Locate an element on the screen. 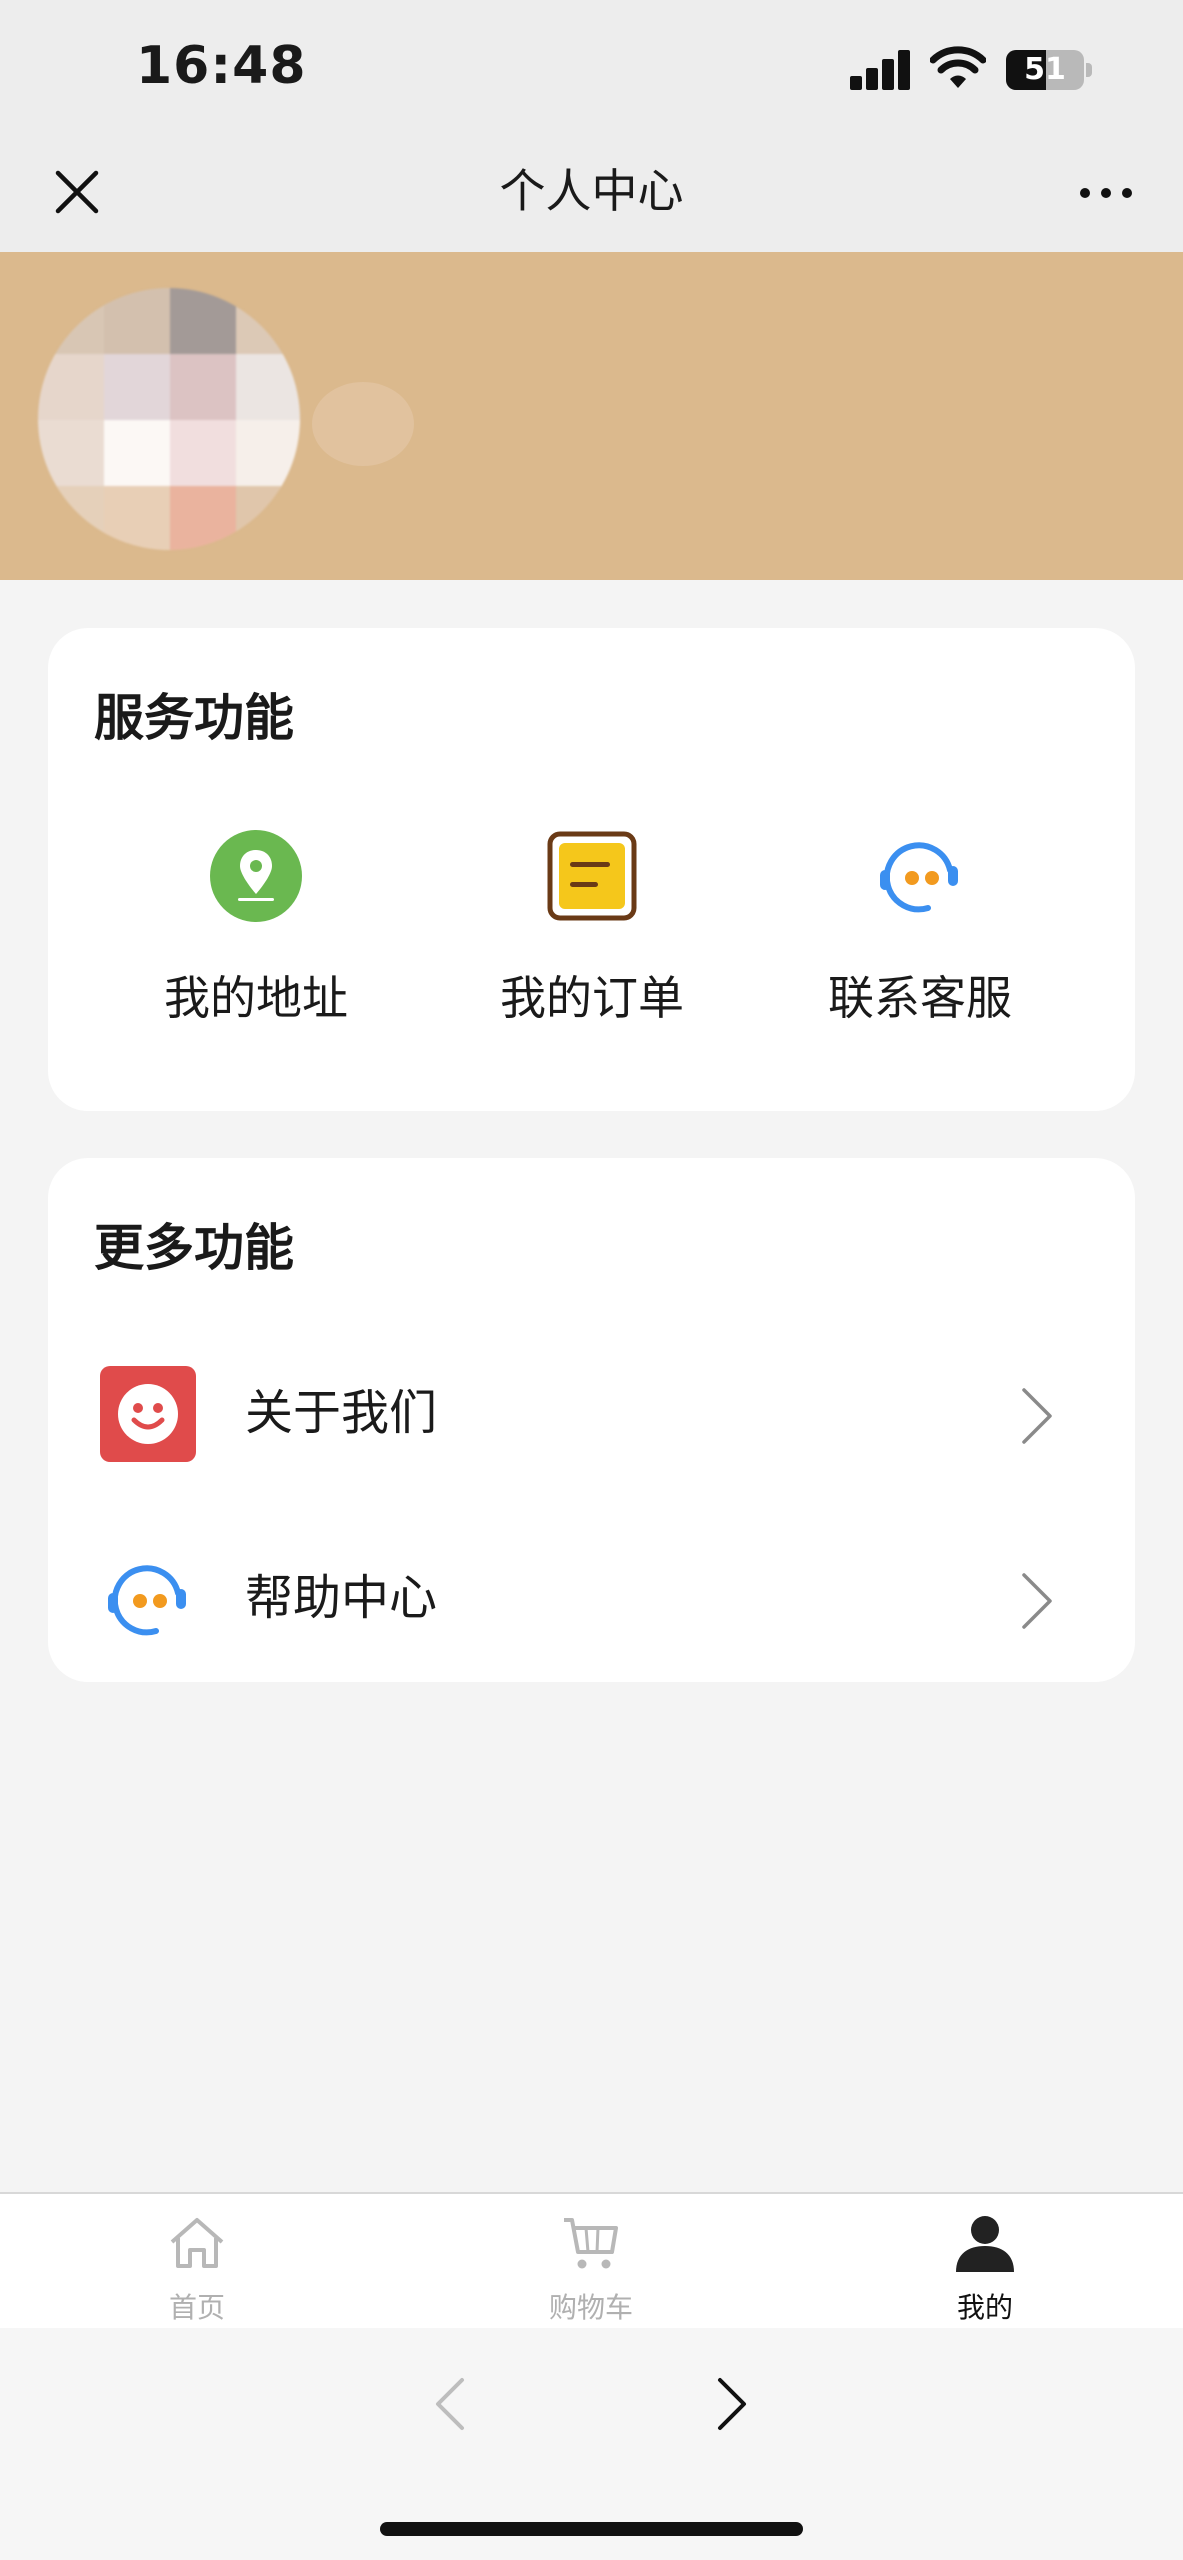 Image resolution: width=1183 pixels, height=2560 pixels. headset-icon is located at coordinates (147, 1600).